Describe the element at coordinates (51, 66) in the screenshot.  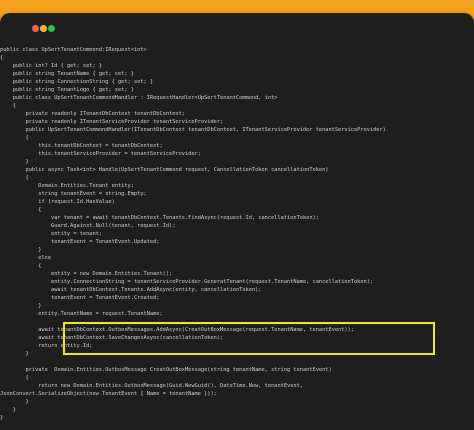
I see `code-line: public int? Id { get; set; }` at that location.